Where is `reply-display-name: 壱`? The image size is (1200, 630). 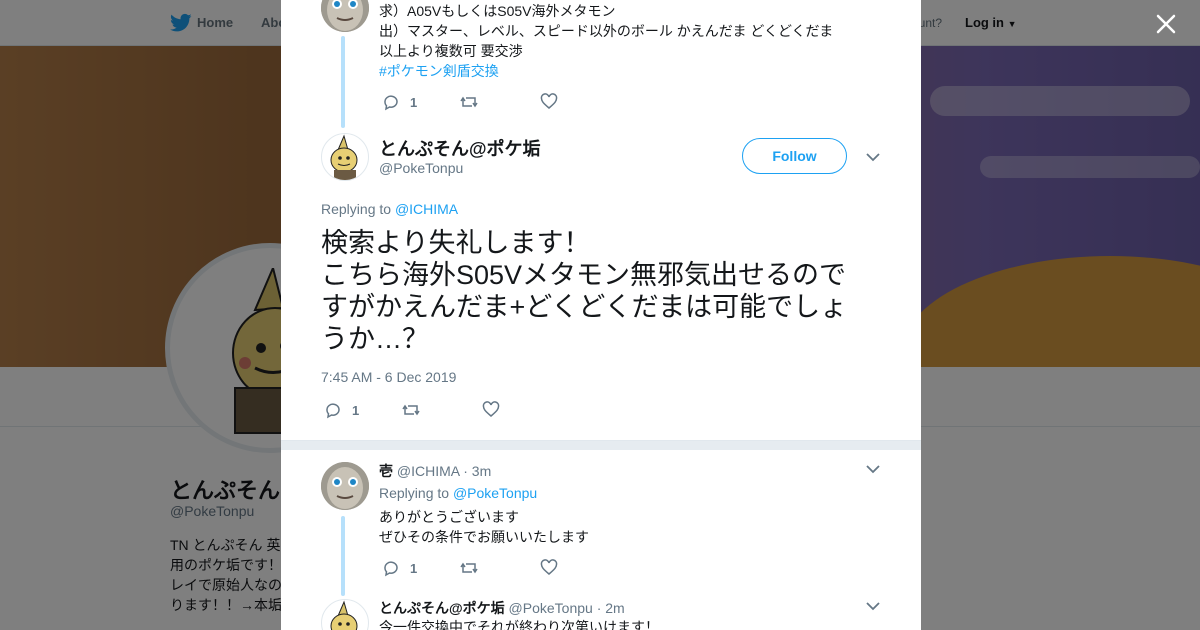 reply-display-name: 壱 is located at coordinates (386, 471).